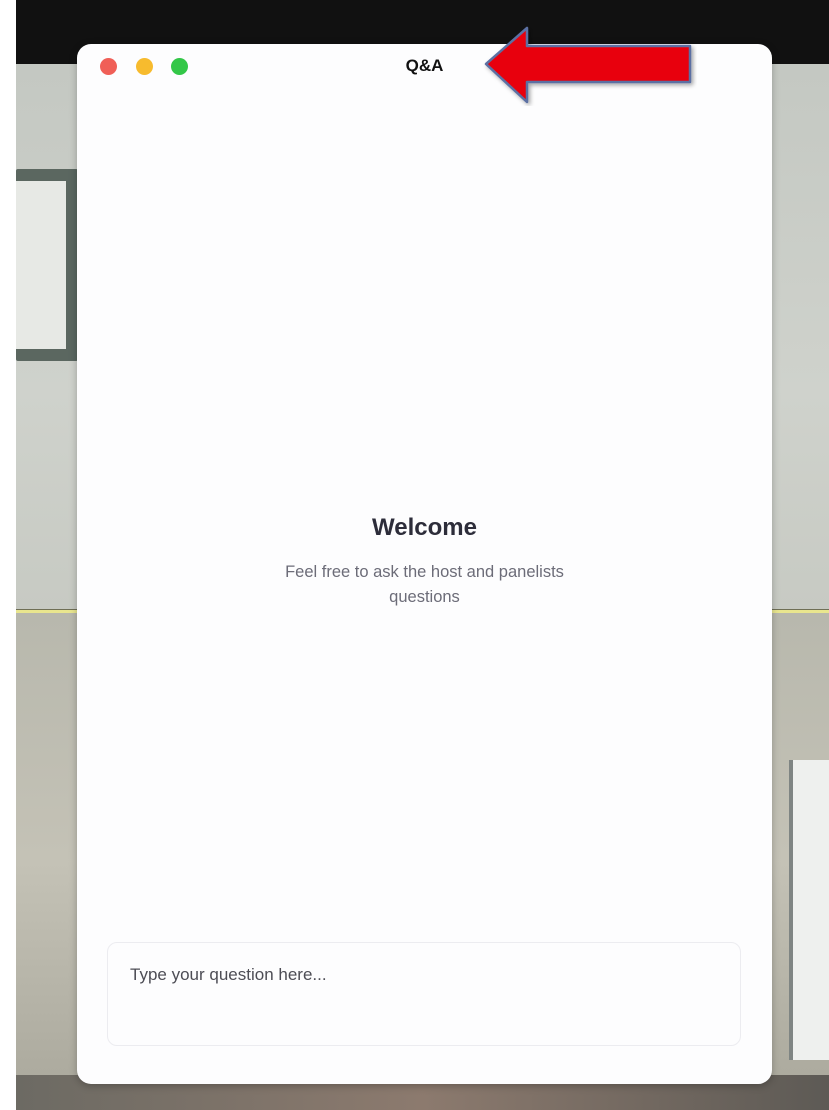 This screenshot has width=829, height=1110. What do you see at coordinates (41, 265) in the screenshot?
I see `wall-picture` at bounding box center [41, 265].